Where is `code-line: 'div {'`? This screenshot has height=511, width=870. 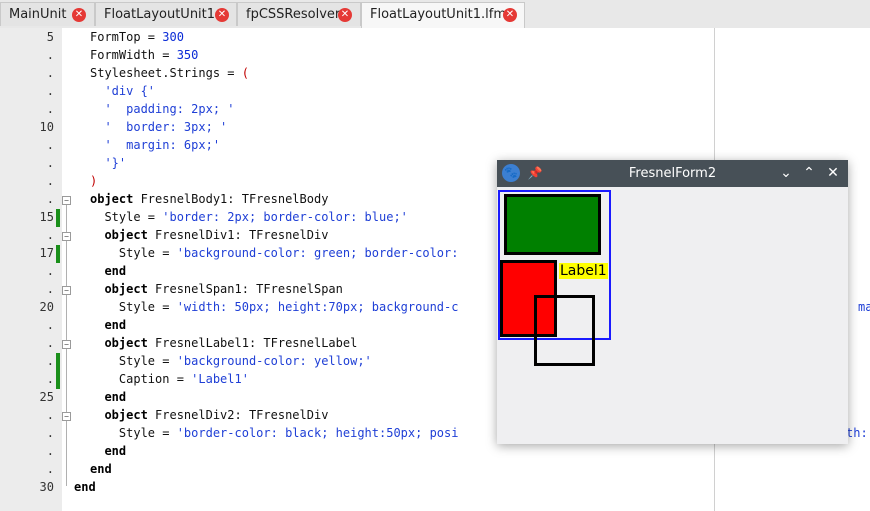 code-line: 'div {' is located at coordinates (122, 91).